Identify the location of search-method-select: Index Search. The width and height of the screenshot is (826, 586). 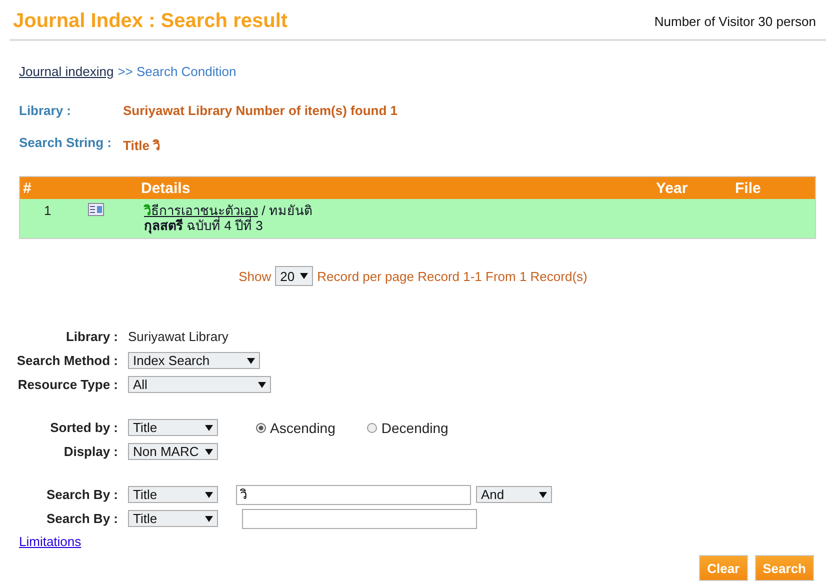
(194, 360).